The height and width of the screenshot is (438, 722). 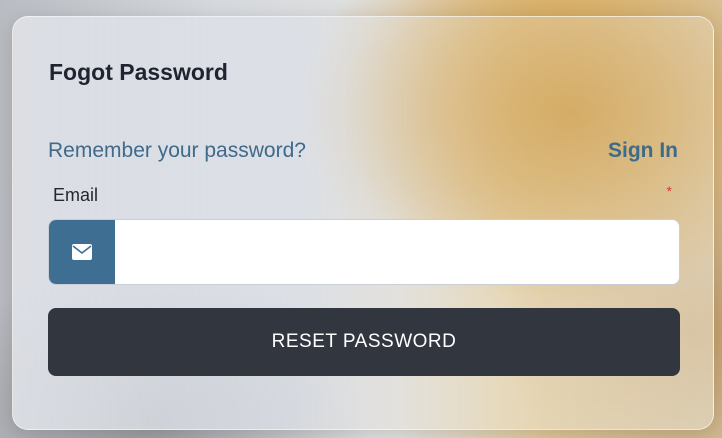 I want to click on page-title: Fogot Password, so click(x=138, y=72).